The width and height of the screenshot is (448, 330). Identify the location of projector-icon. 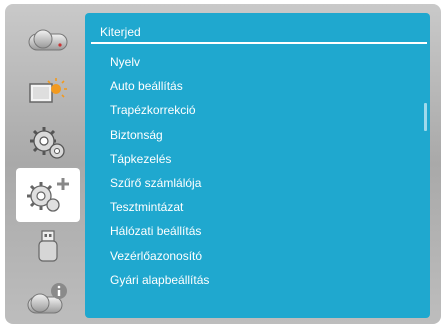
(48, 40).